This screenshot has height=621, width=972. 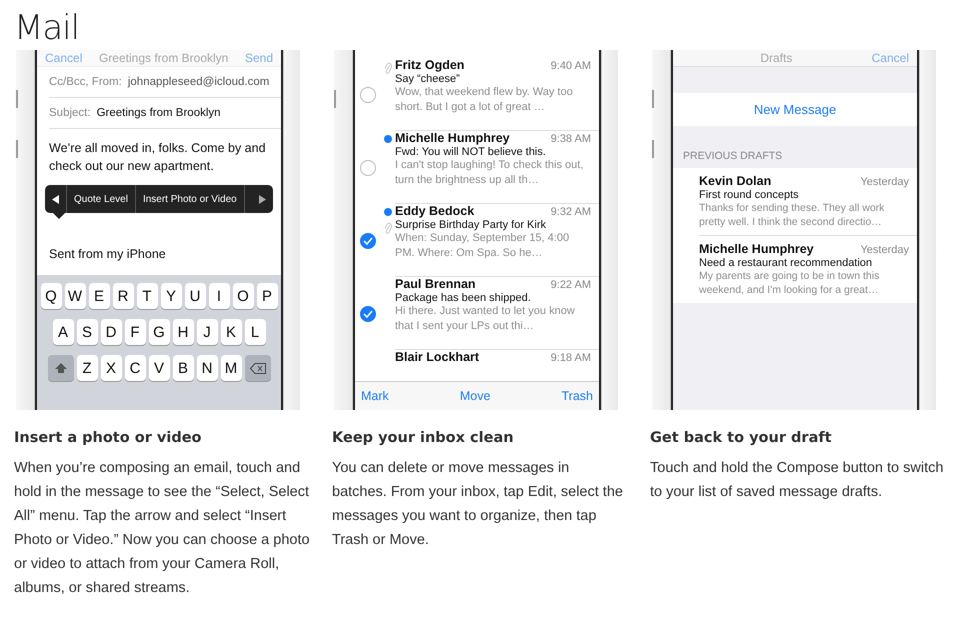 I want to click on shift-key, so click(x=61, y=368).